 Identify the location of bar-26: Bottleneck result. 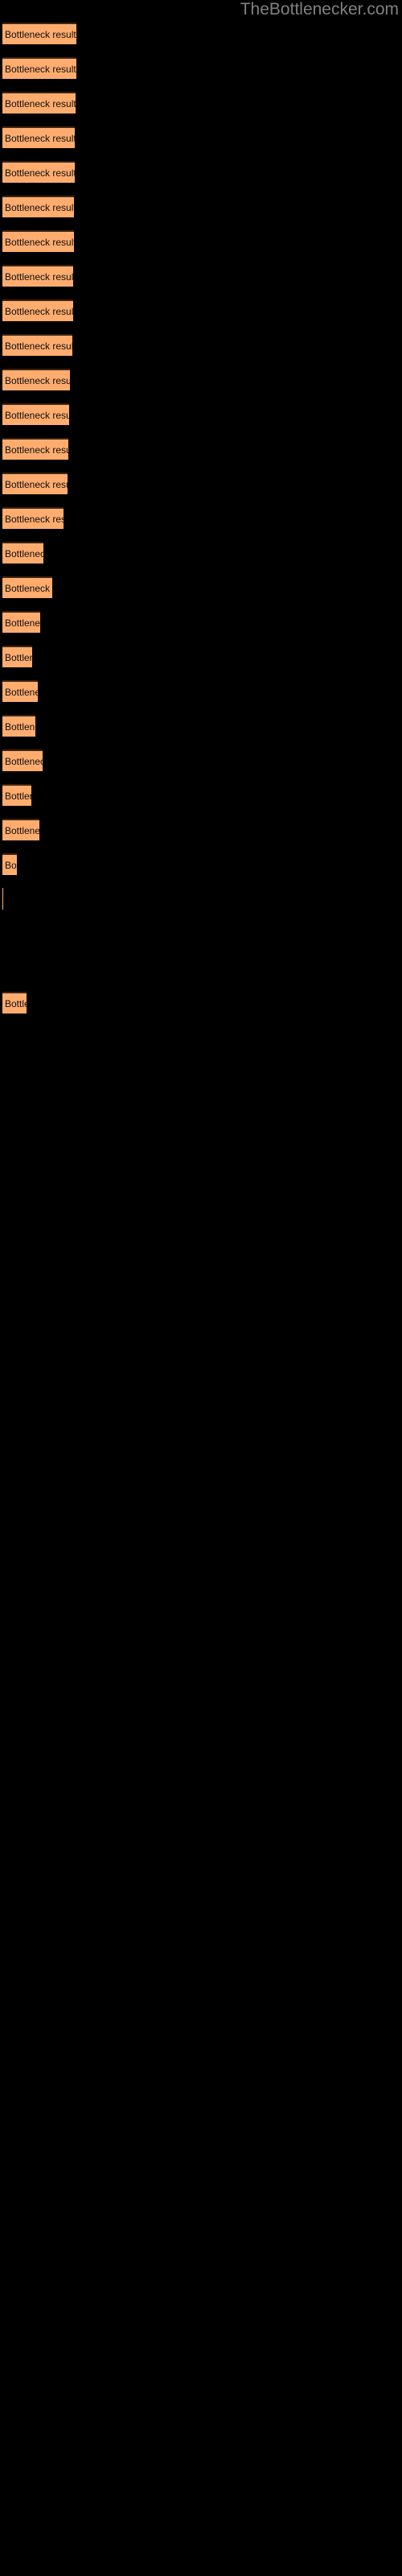
(2, 899).